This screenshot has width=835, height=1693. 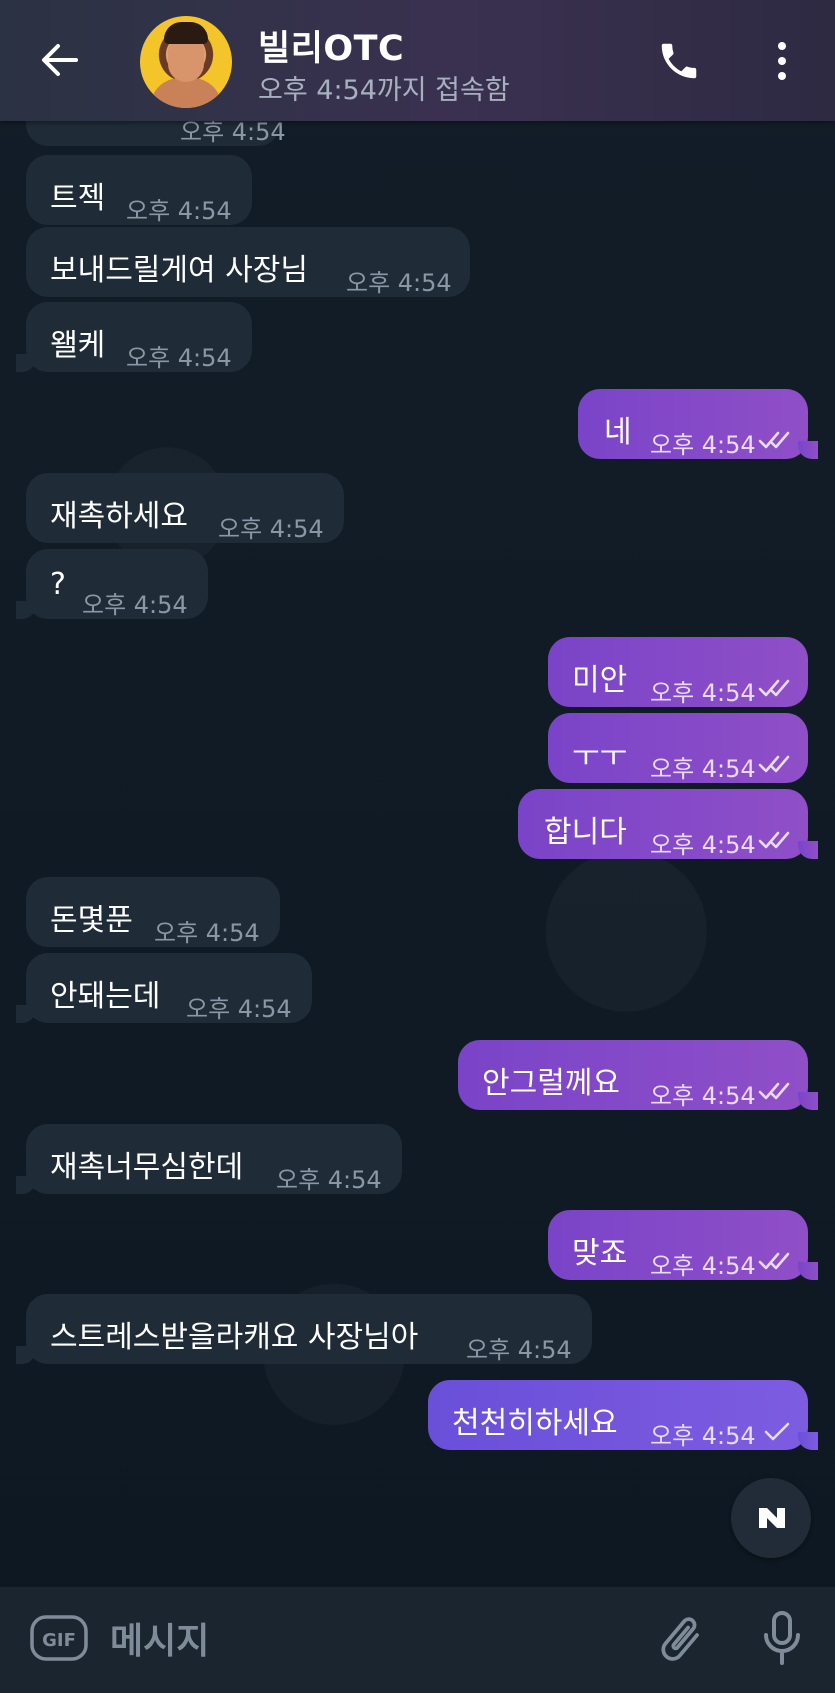 What do you see at coordinates (370, 1641) in the screenshot?
I see `message-input` at bounding box center [370, 1641].